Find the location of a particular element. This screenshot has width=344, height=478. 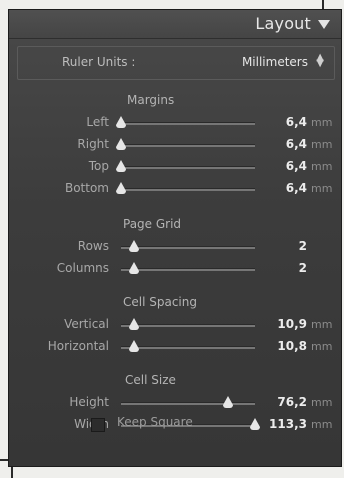

horizontal-spacing-value: 10,8 is located at coordinates (283, 346).